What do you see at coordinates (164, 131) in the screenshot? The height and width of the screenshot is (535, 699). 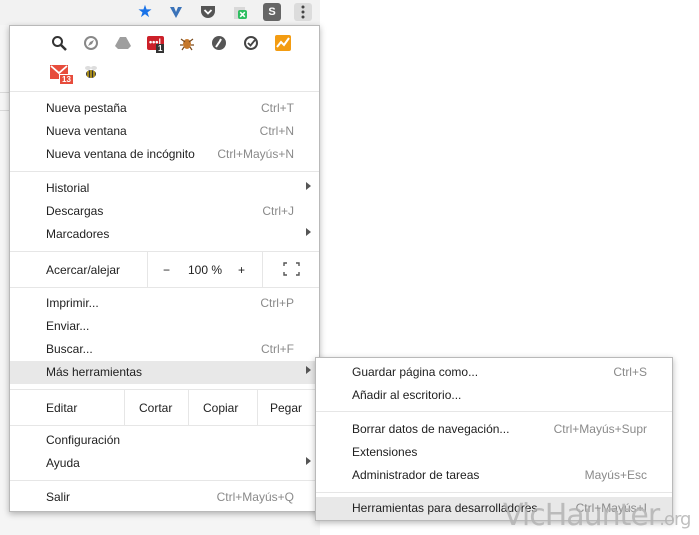 I see `menu-item-new-window: Nueva ventana Ctrl+N` at bounding box center [164, 131].